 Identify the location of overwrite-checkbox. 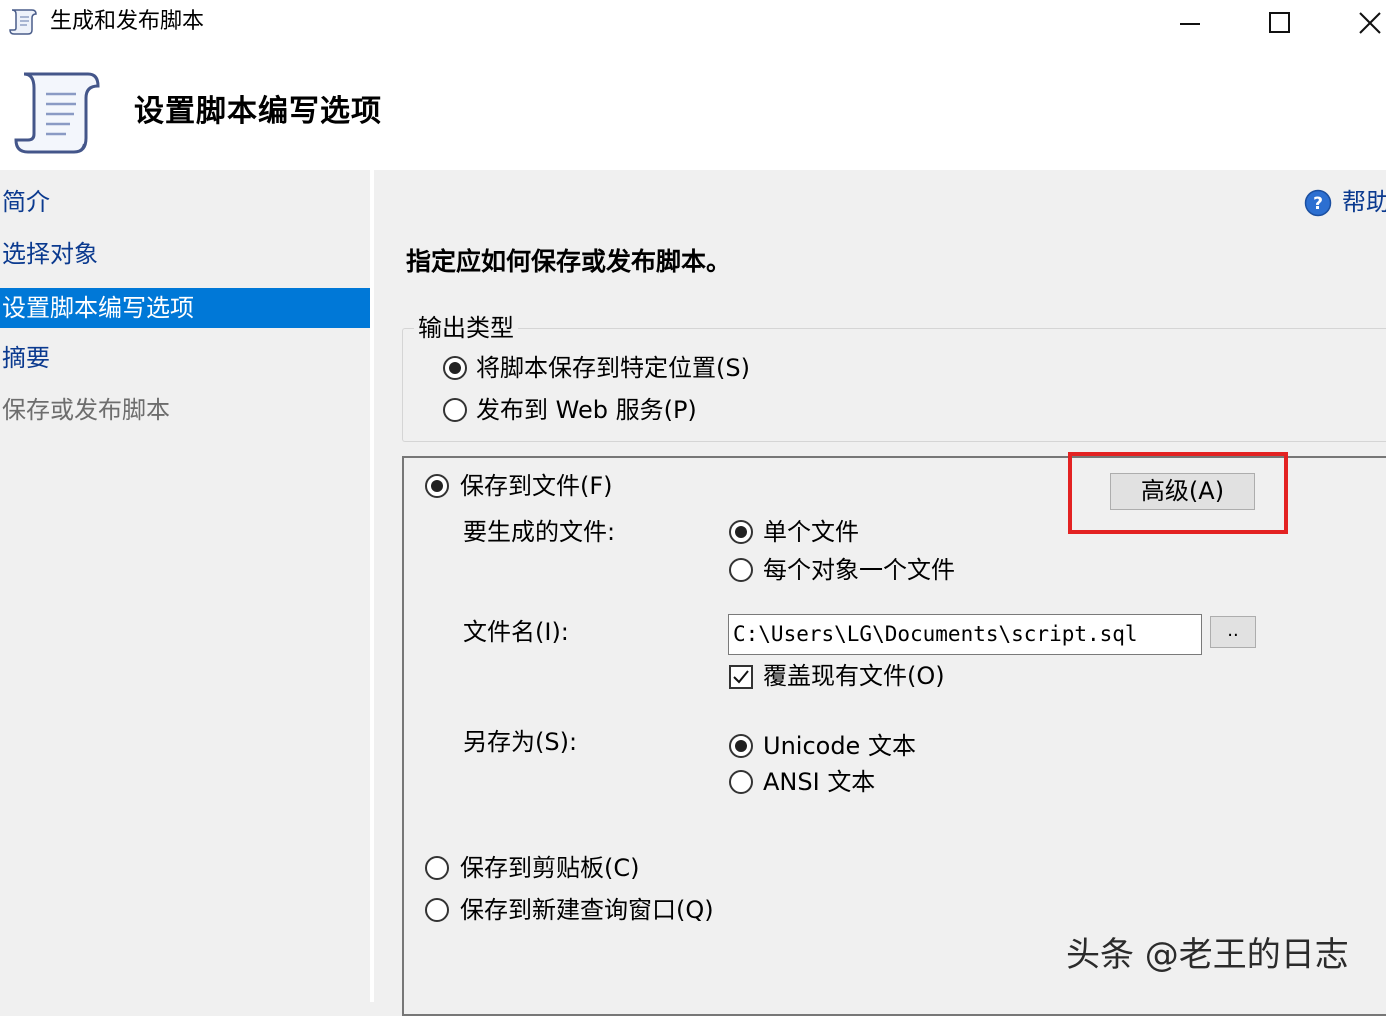
(741, 677).